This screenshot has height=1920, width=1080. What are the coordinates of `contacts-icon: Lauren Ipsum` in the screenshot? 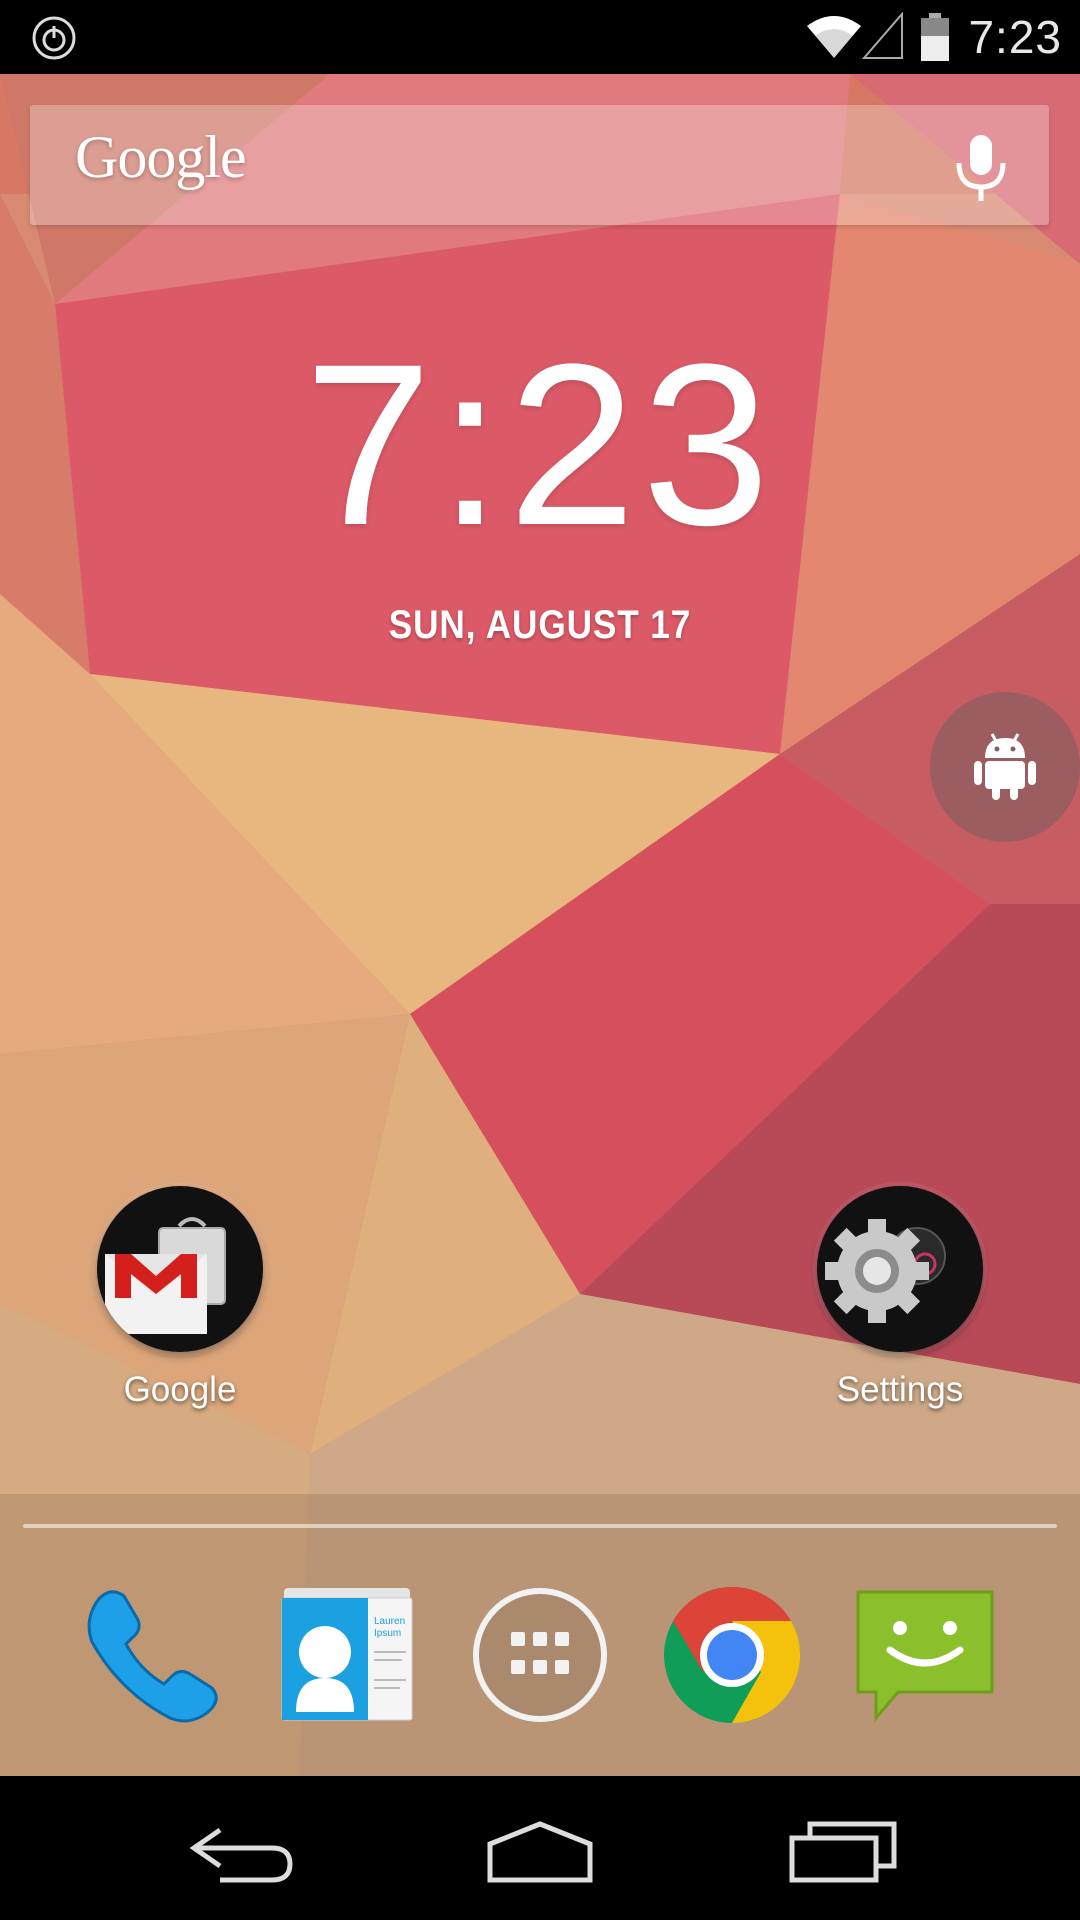 It's located at (347, 1655).